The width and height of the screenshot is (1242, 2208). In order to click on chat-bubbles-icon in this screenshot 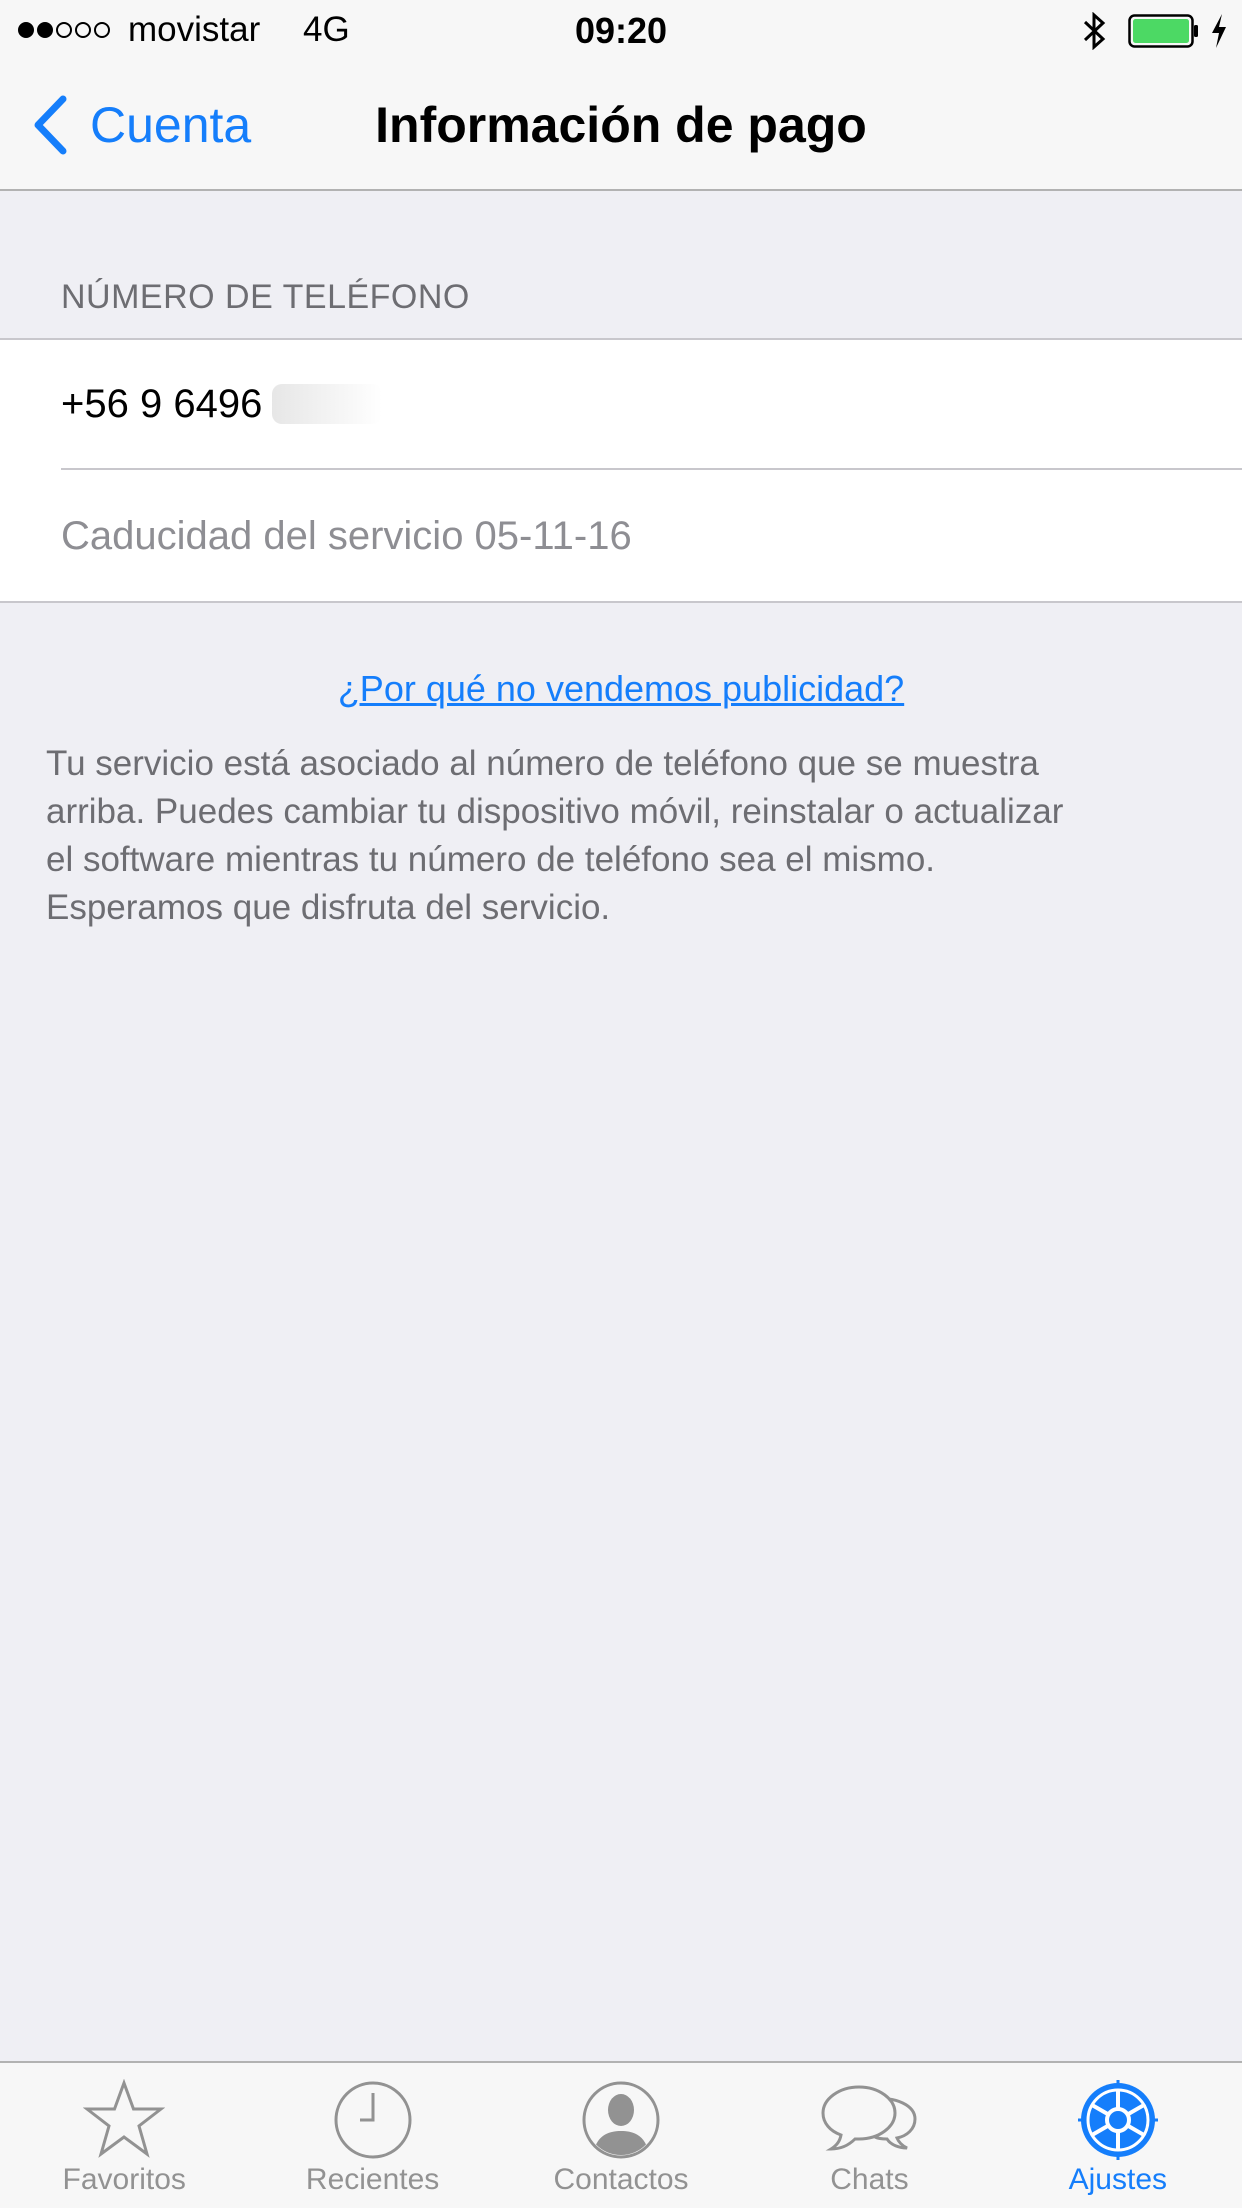, I will do `click(869, 2118)`.